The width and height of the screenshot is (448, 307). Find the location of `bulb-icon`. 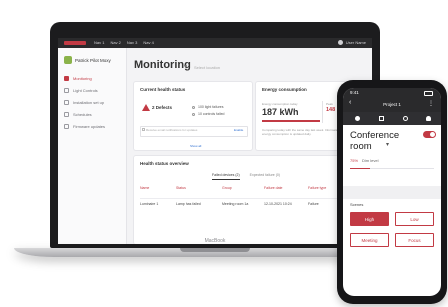

bulb-icon is located at coordinates (357, 118).